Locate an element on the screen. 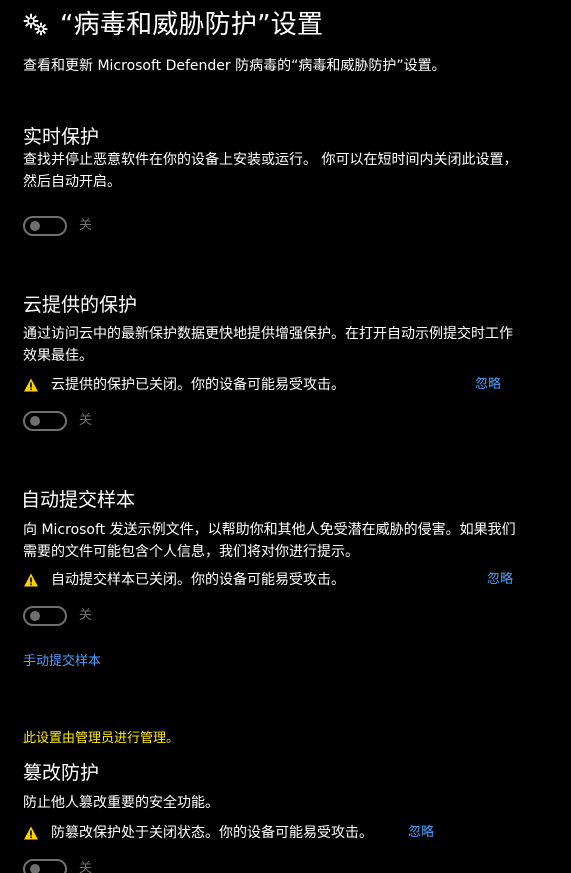 The image size is (571, 873). toggle-row-realtime-protection: 关 is located at coordinates (57, 226).